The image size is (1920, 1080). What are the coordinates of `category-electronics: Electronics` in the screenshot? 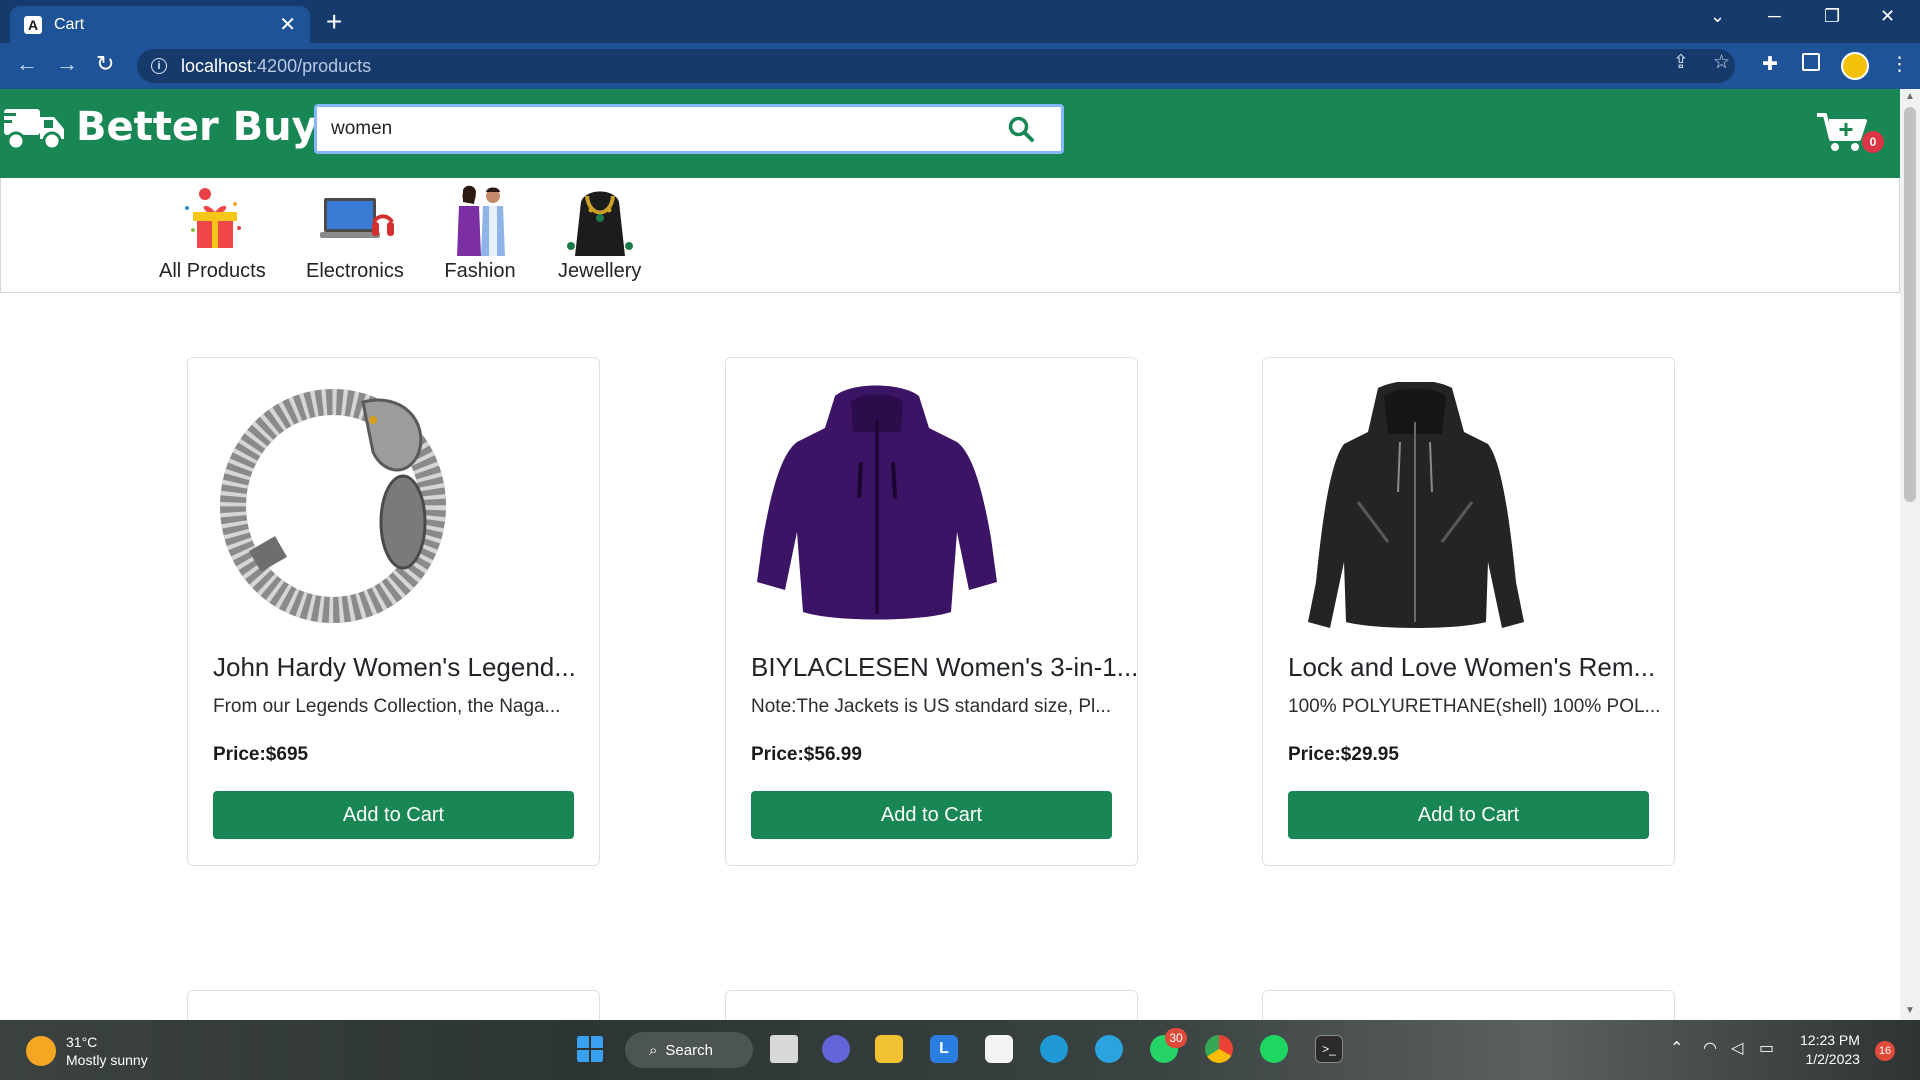 It's located at (355, 232).